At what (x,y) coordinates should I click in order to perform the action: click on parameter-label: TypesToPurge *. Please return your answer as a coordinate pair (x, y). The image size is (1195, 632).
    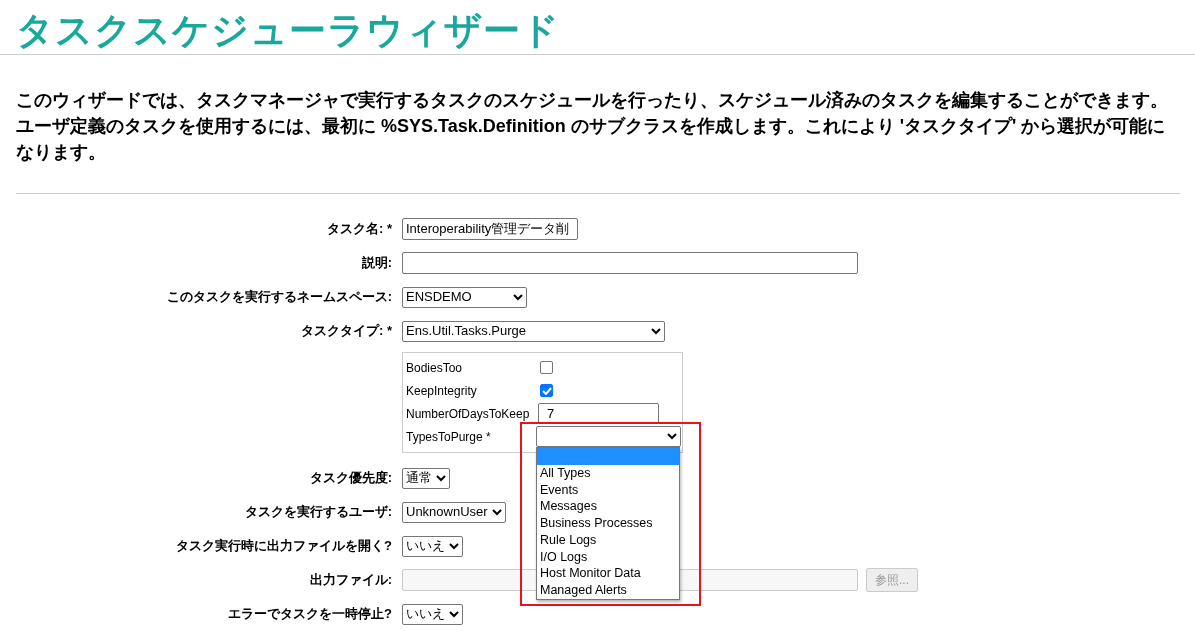
    Looking at the image, I should click on (449, 437).